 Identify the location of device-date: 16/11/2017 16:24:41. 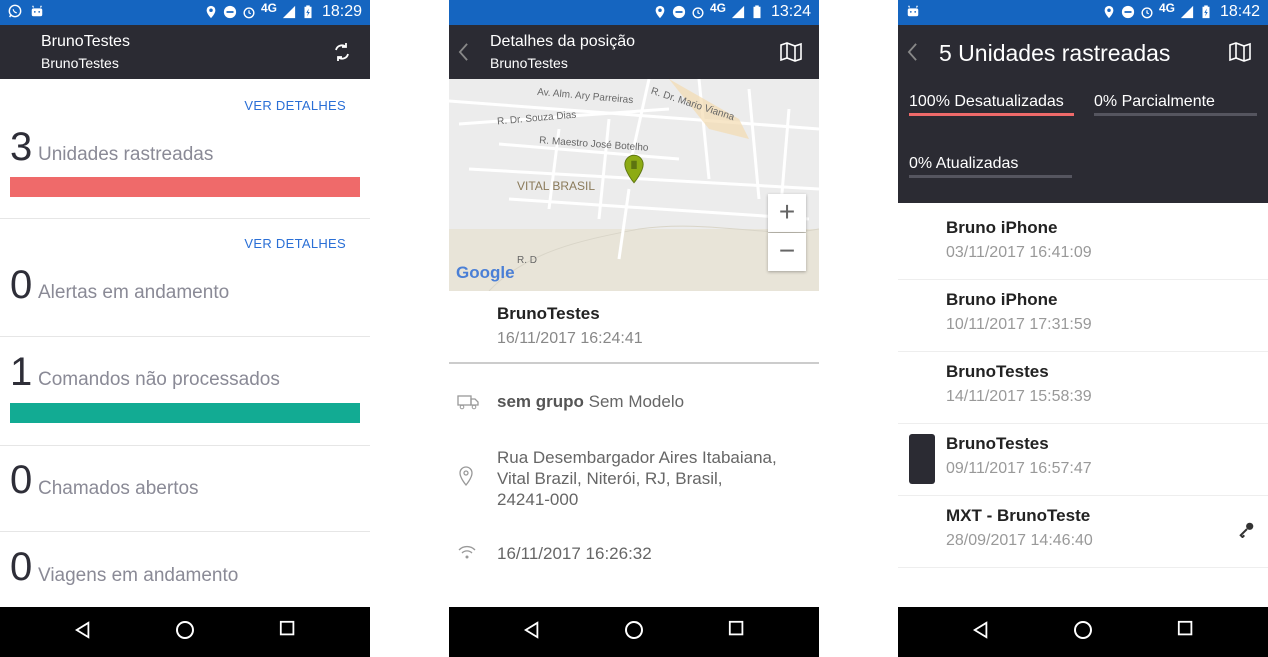
(570, 338).